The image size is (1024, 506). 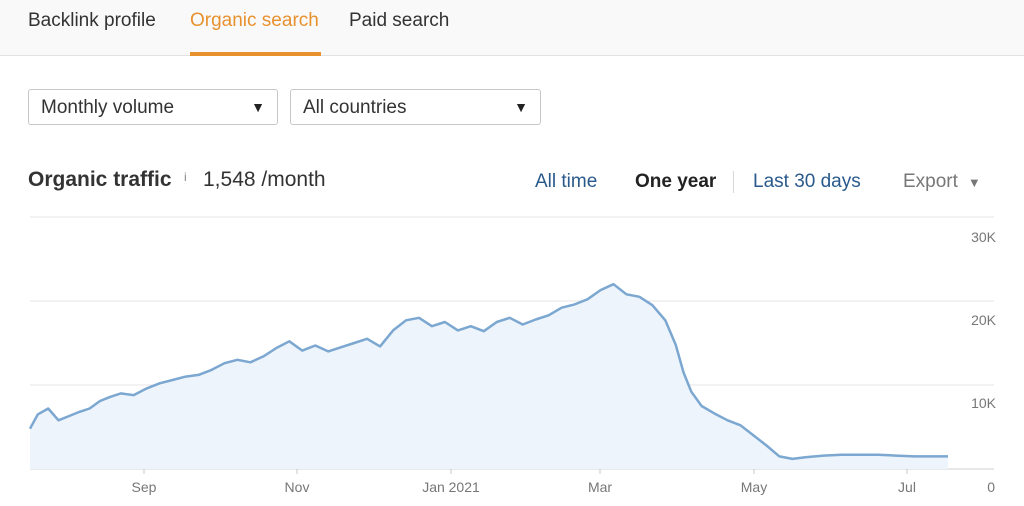 I want to click on y-tick-label: 10K, so click(x=984, y=403).